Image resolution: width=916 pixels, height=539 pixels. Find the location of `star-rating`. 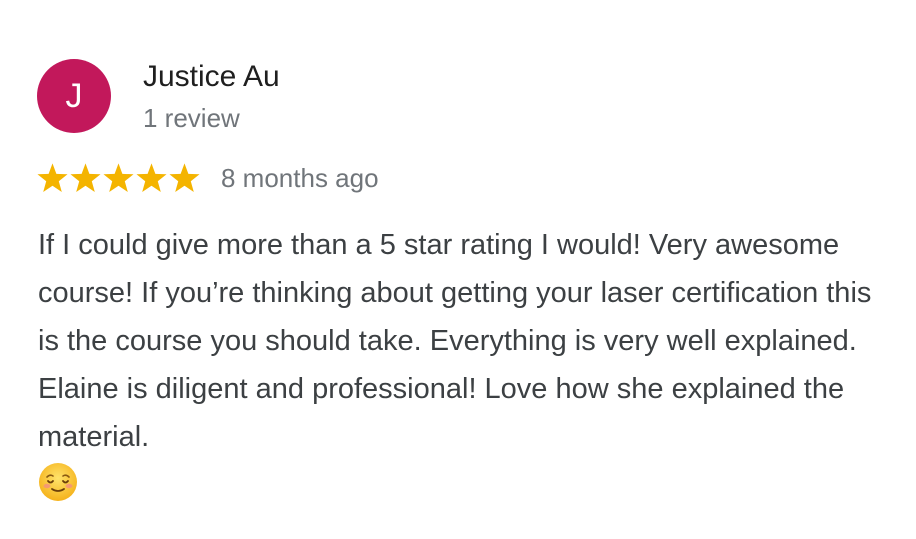

star-rating is located at coordinates (118, 178).